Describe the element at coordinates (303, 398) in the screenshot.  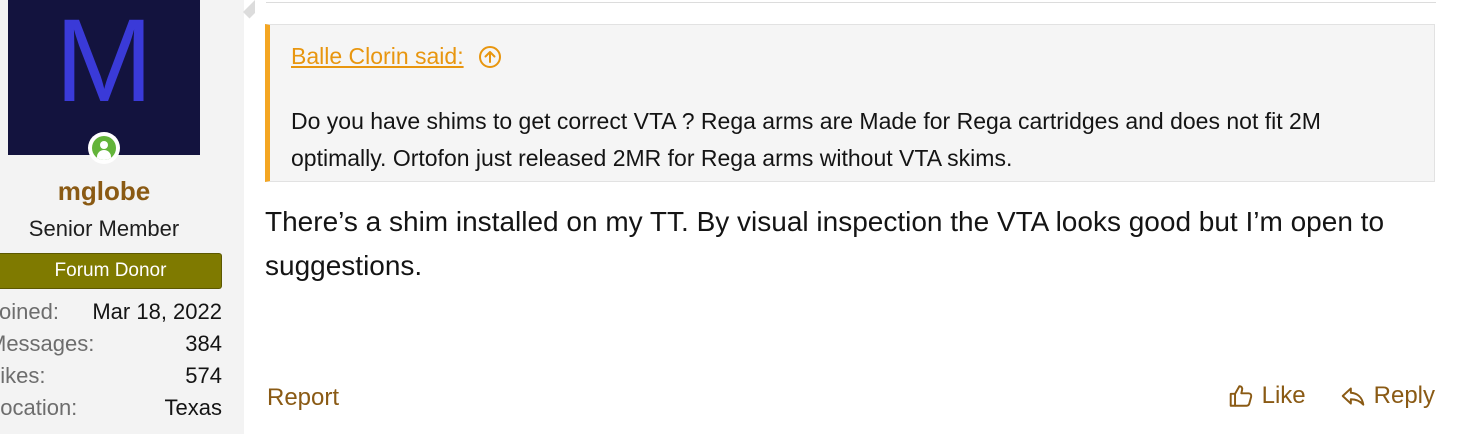
I see `report-link: Report` at that location.